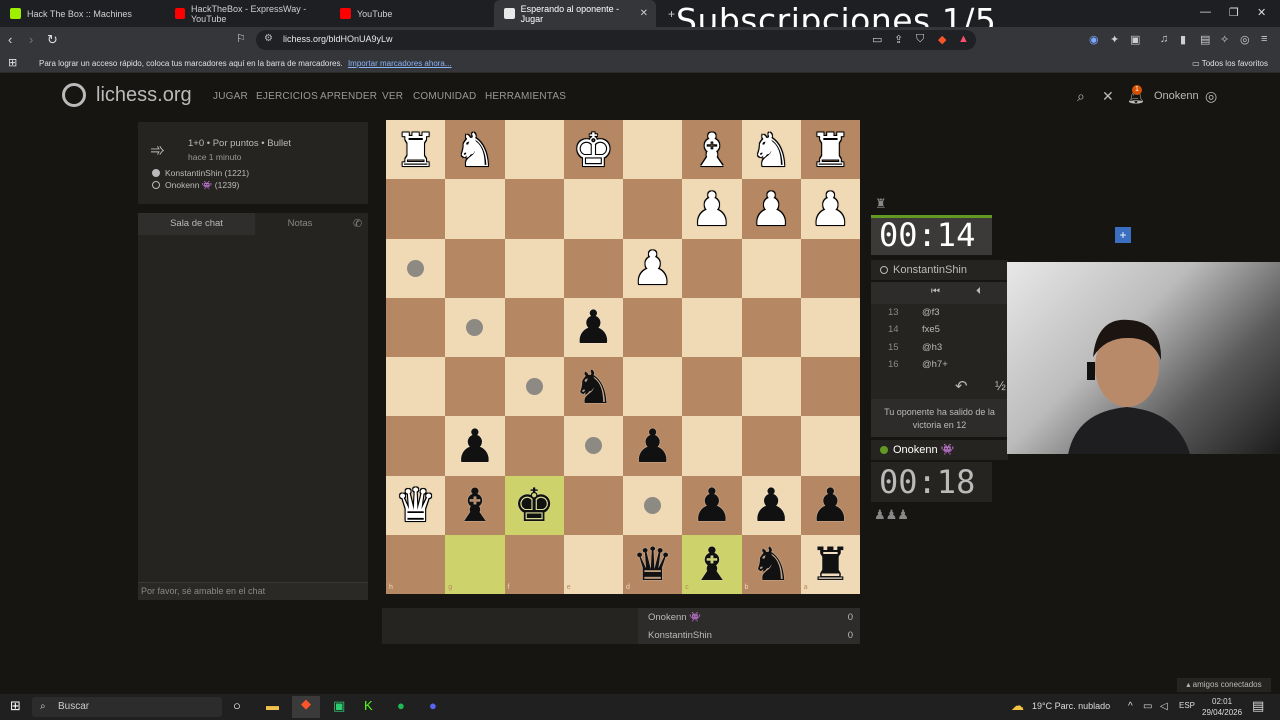 The width and height of the screenshot is (1280, 720). What do you see at coordinates (1205, 39) in the screenshot?
I see `wallet-icon: ▤` at bounding box center [1205, 39].